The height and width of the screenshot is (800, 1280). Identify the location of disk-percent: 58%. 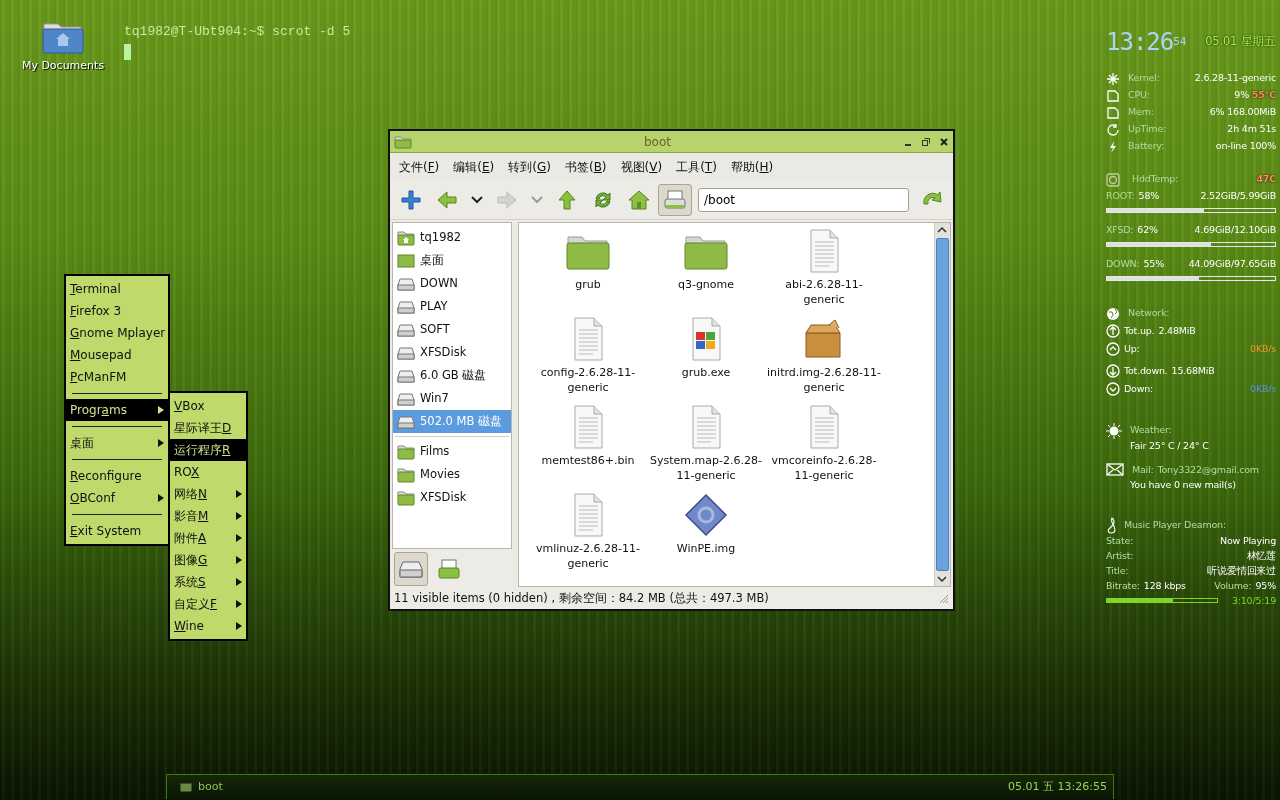
(1149, 196).